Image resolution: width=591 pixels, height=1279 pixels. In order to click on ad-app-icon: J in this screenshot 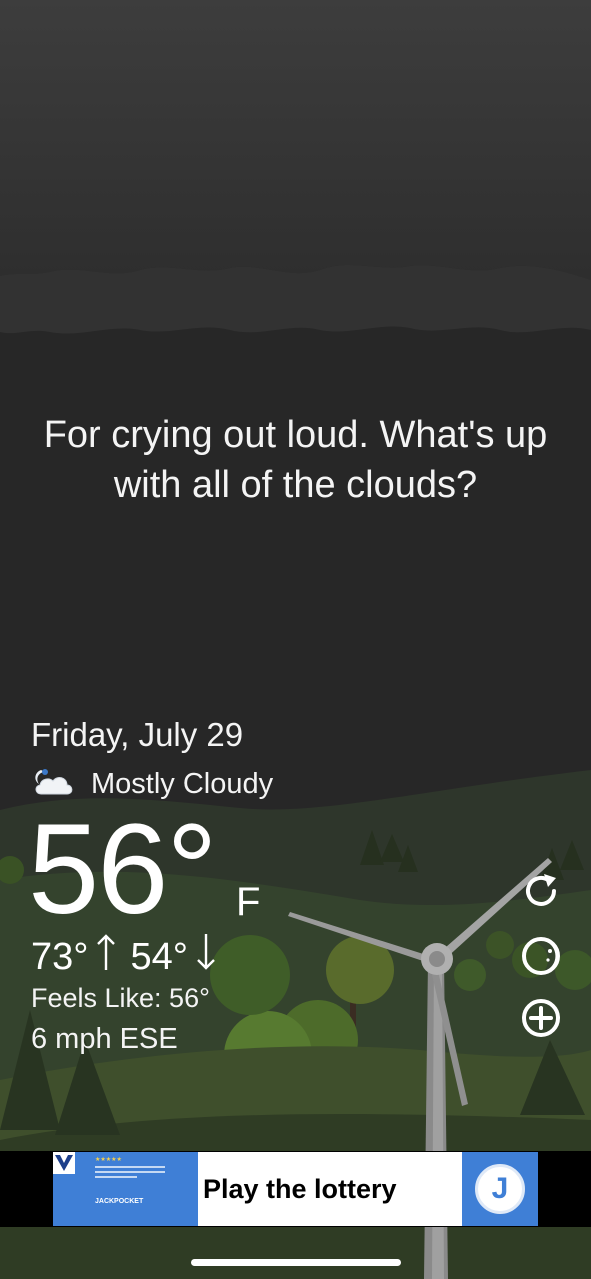, I will do `click(500, 1189)`.